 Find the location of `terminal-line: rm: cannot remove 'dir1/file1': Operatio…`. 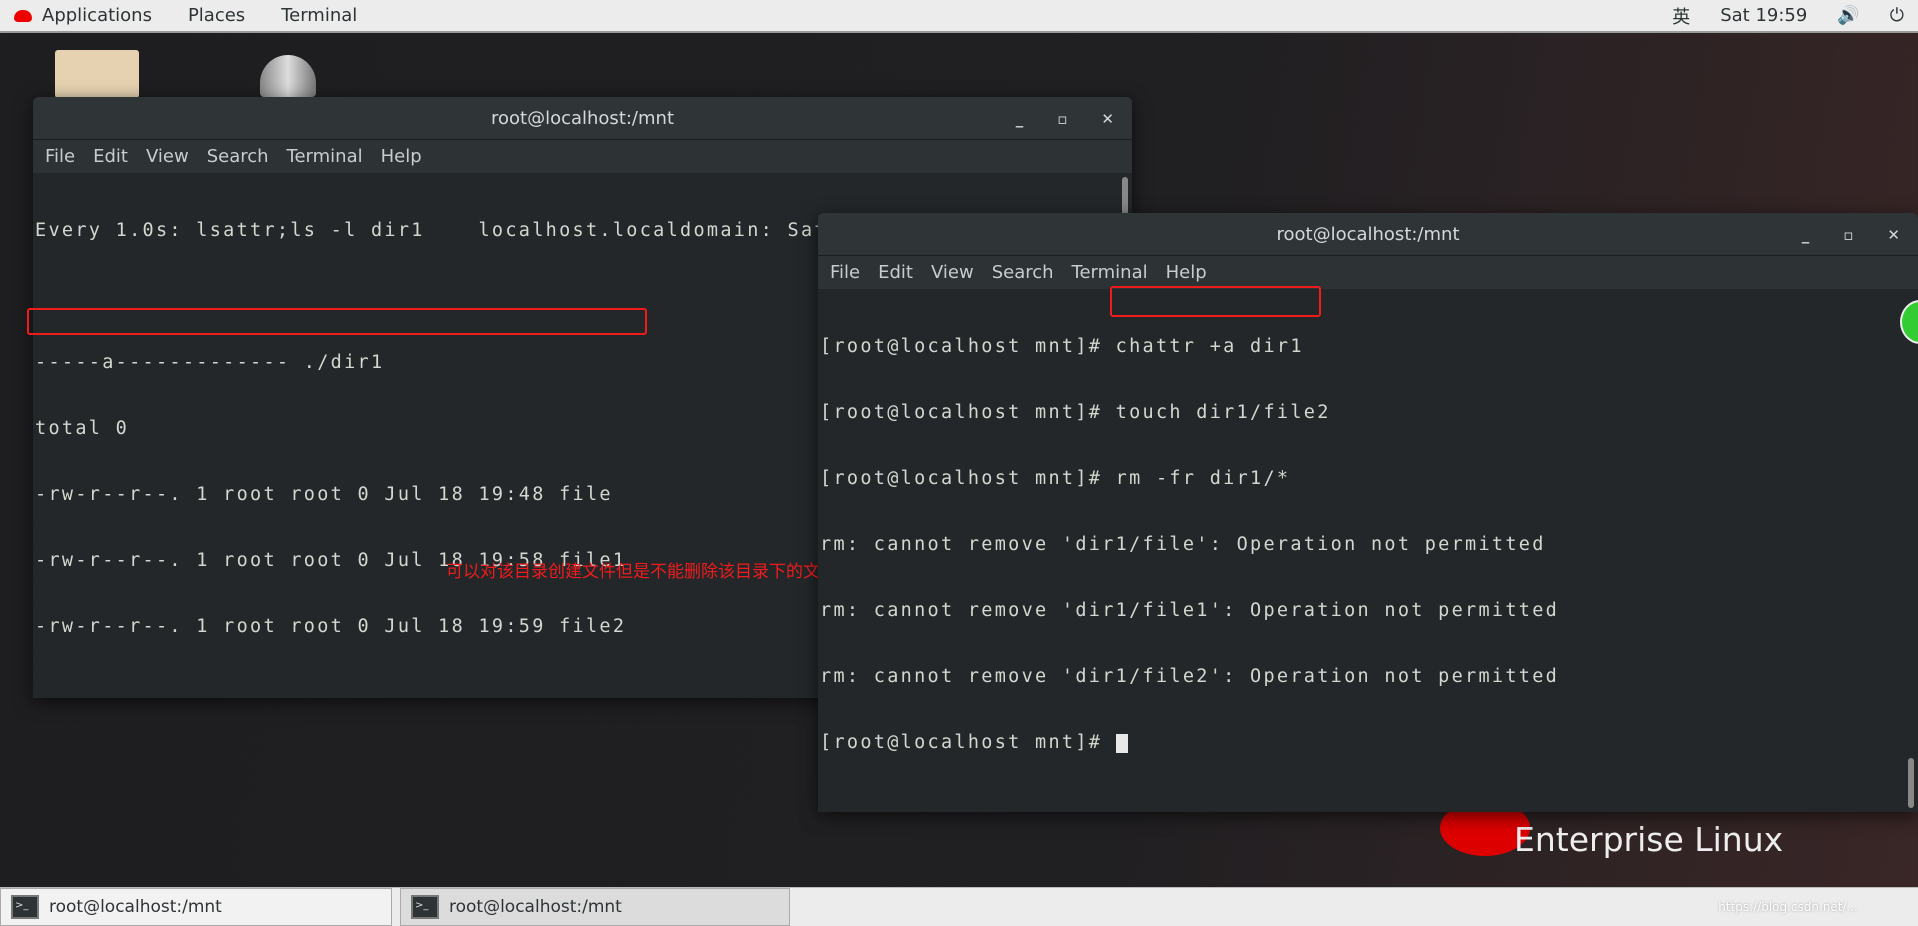

terminal-line: rm: cannot remove 'dir1/file1': Operatio… is located at coordinates (1190, 610).